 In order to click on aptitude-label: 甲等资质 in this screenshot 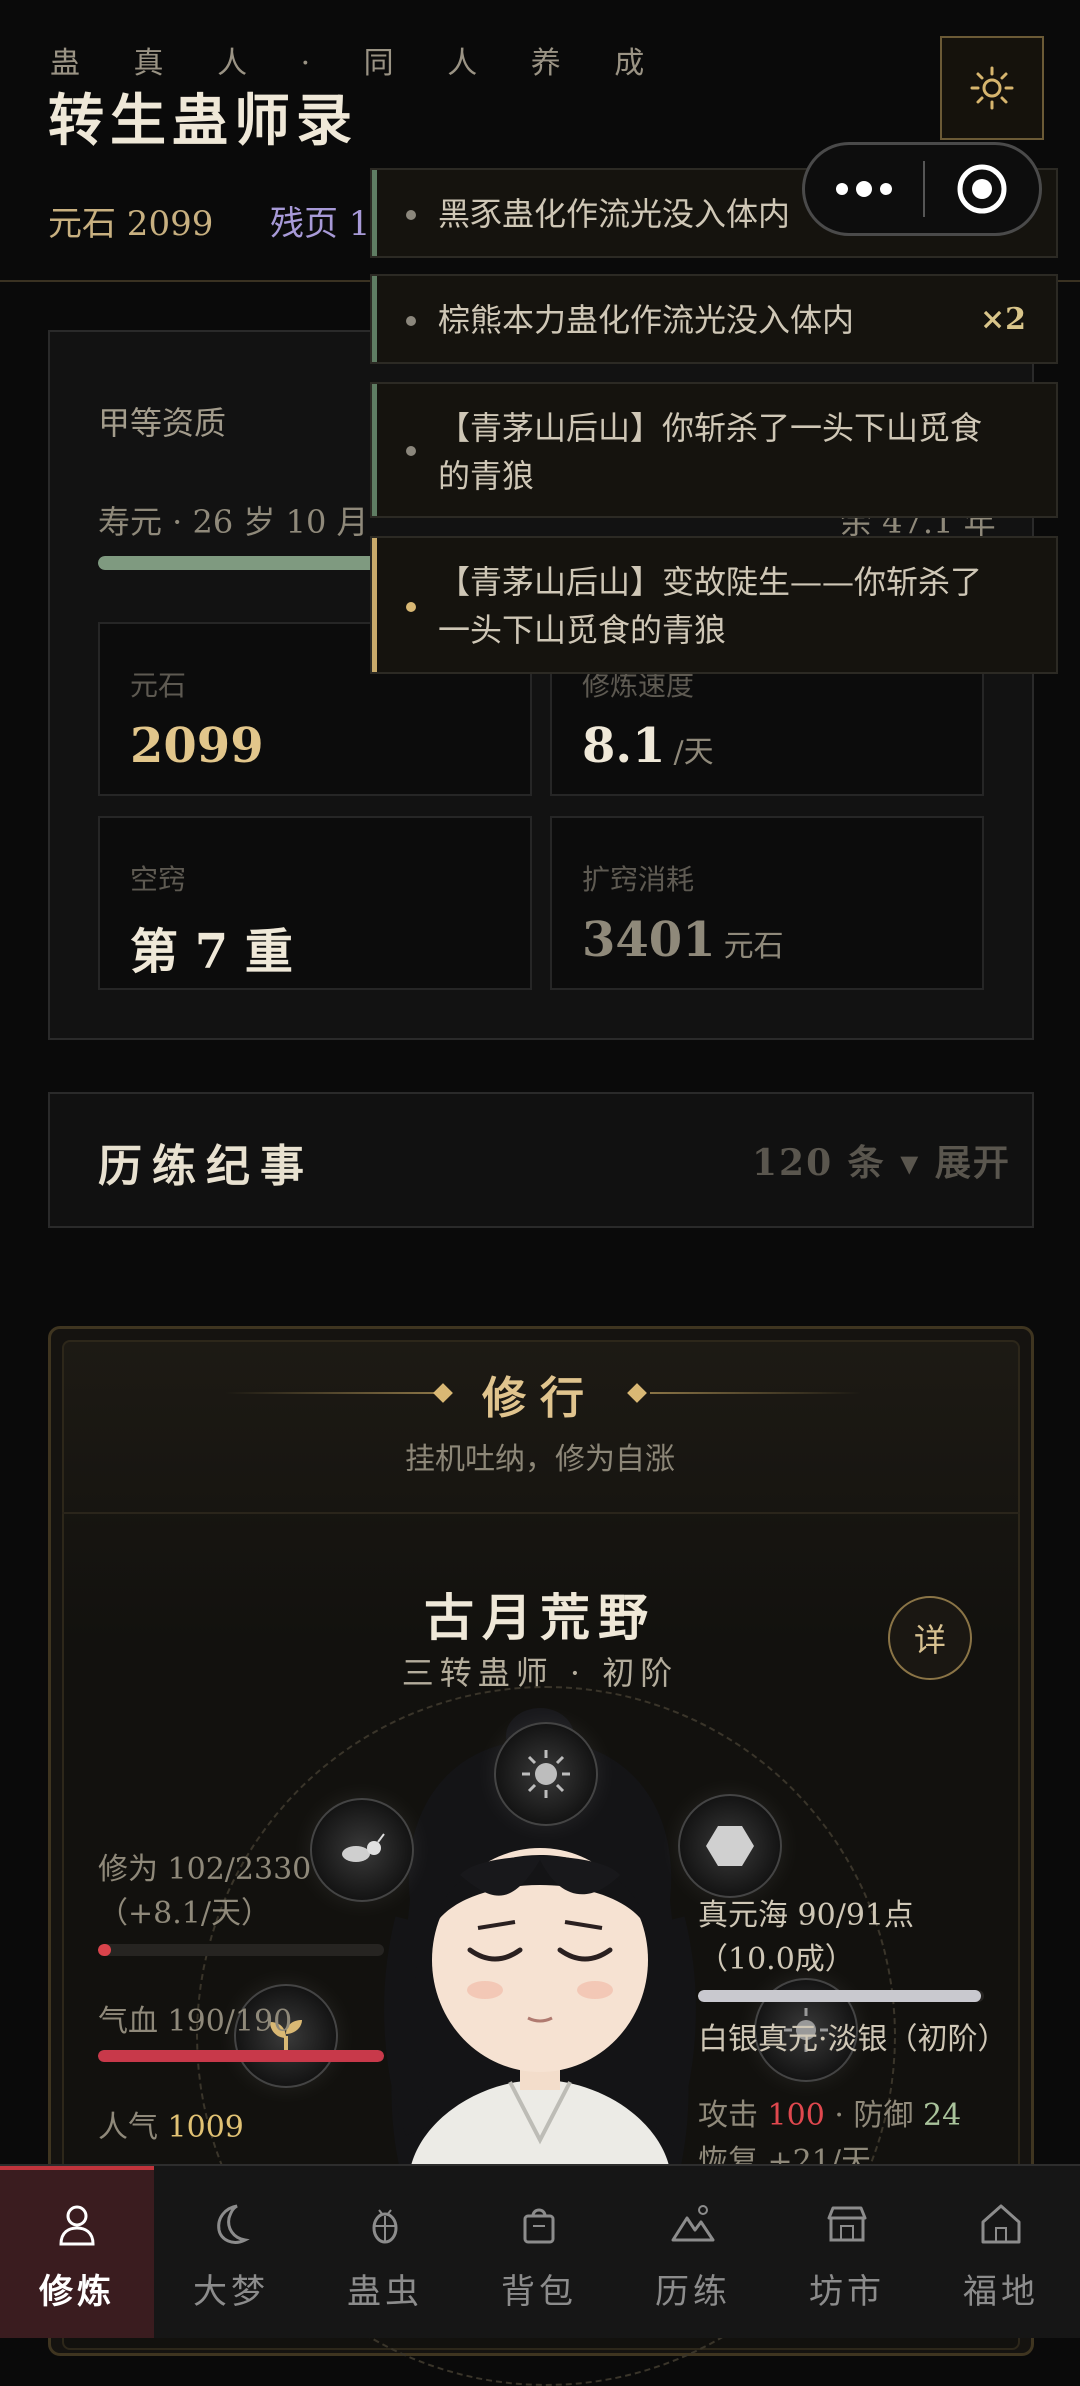, I will do `click(162, 423)`.